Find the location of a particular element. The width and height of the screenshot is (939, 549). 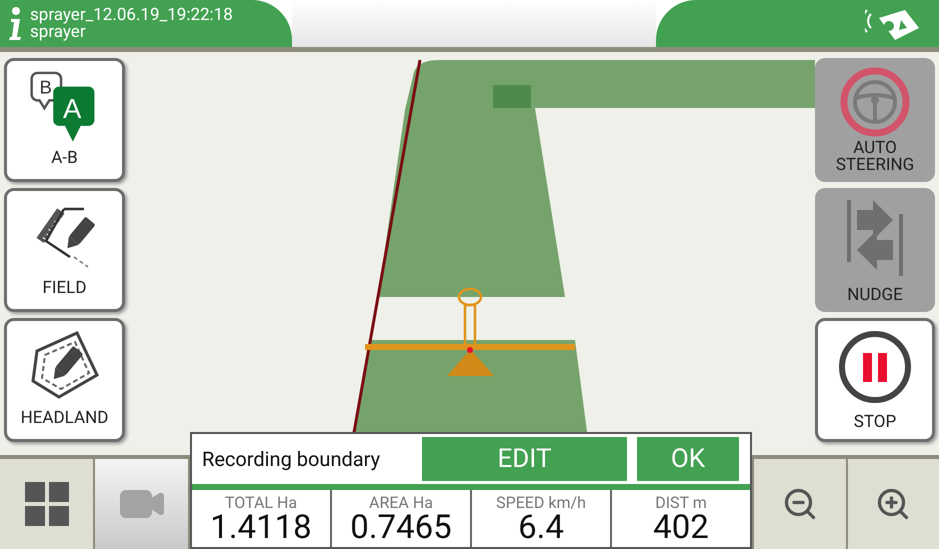

pin-letter: B is located at coordinates (45, 87).